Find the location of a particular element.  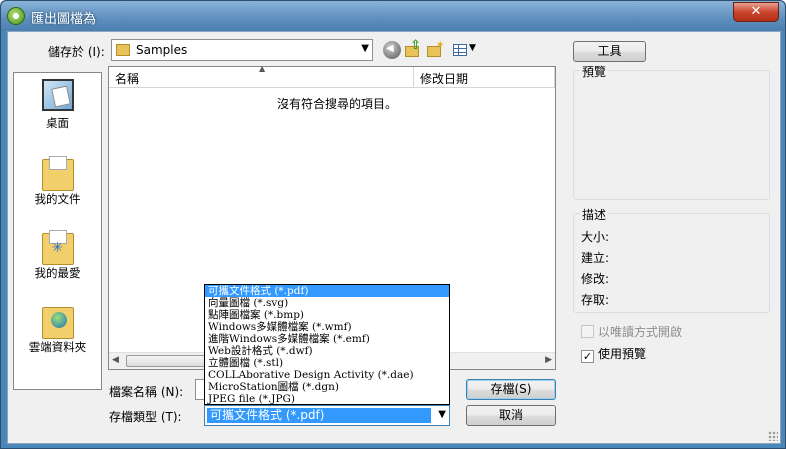

my-documents-icon is located at coordinates (57, 173).